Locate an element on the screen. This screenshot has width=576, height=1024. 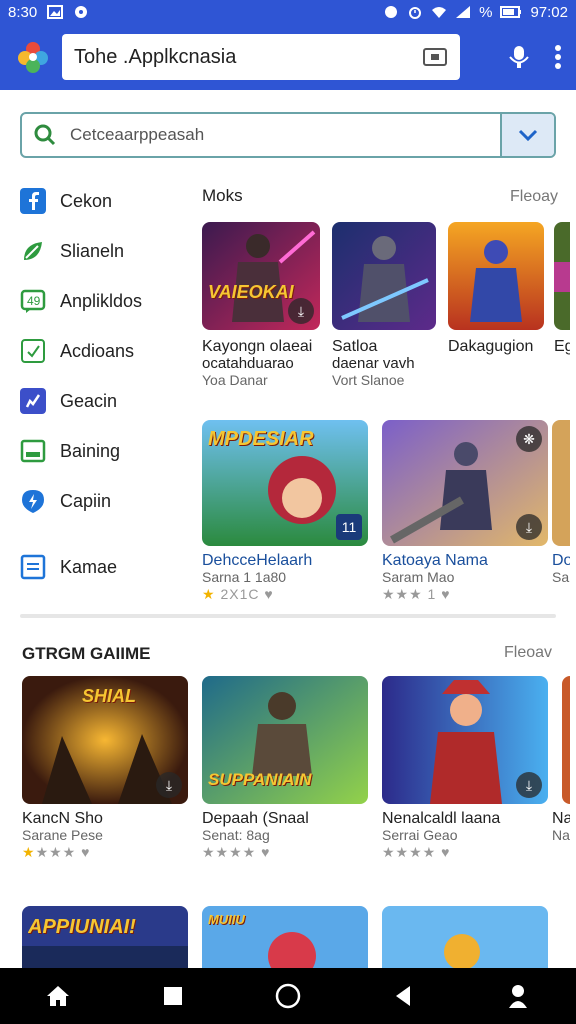
record-icon is located at coordinates (81, 12).